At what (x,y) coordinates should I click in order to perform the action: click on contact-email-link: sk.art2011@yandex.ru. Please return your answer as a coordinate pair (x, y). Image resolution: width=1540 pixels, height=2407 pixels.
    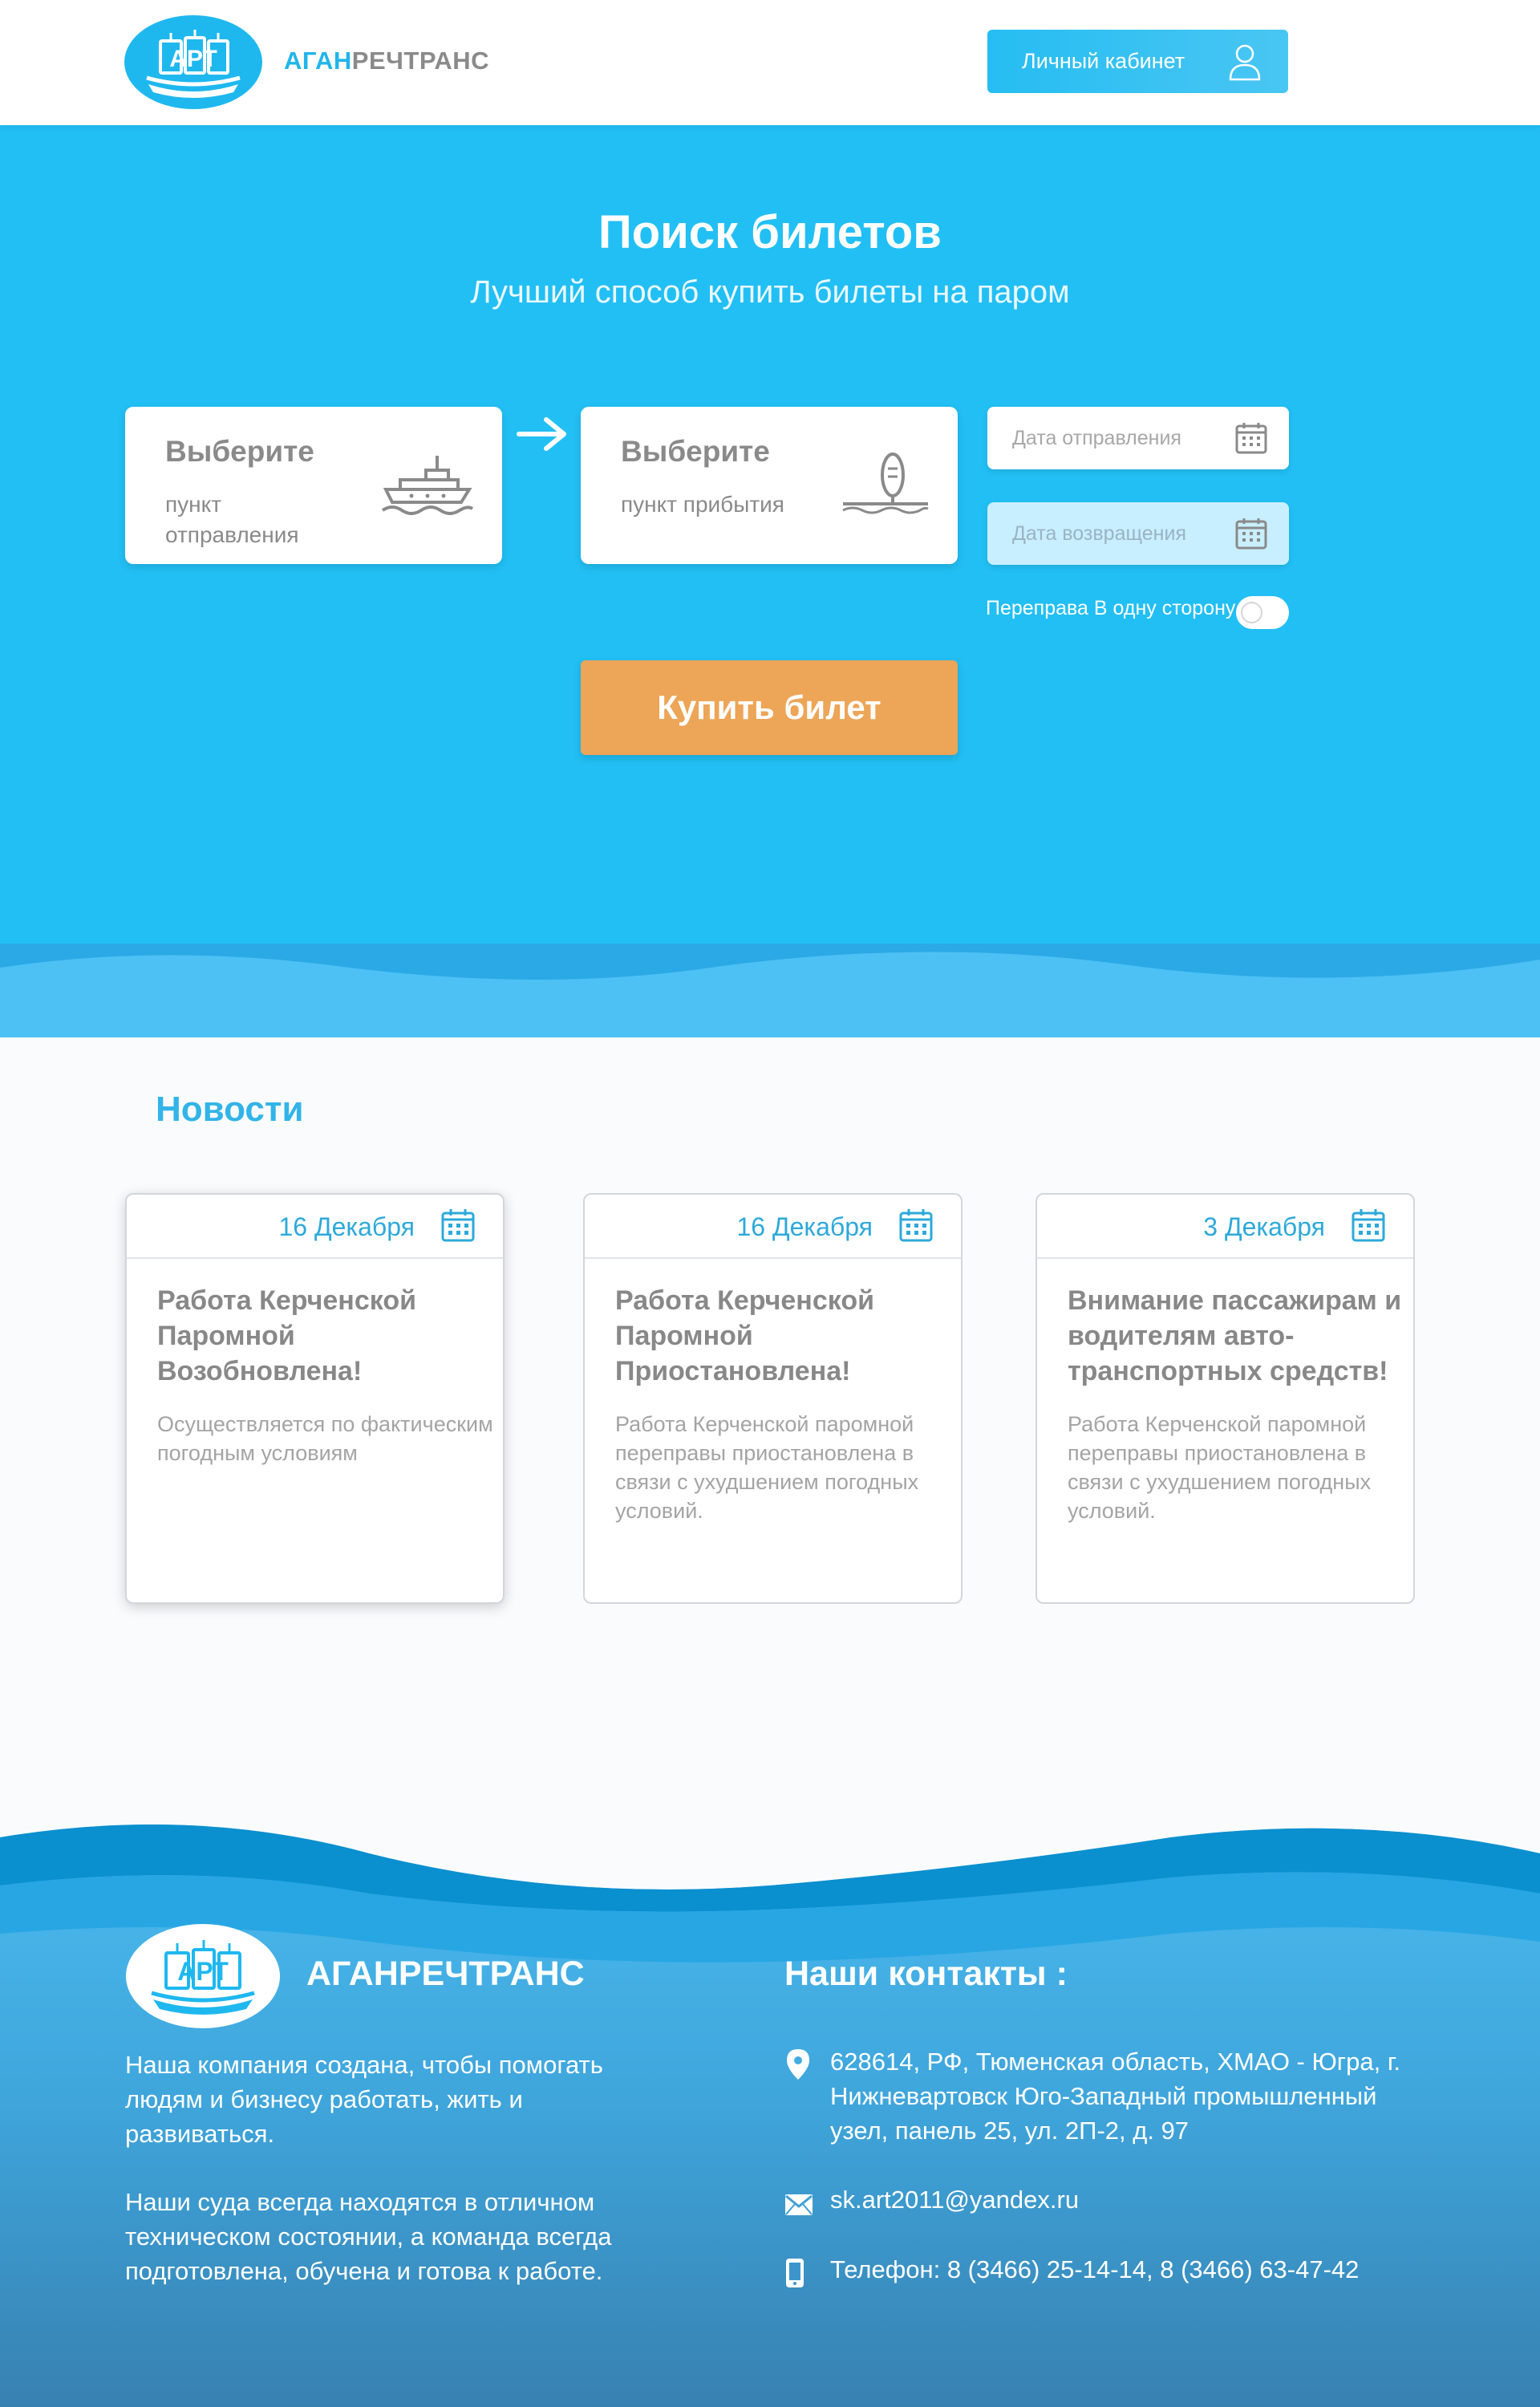
    Looking at the image, I should click on (1135, 2200).